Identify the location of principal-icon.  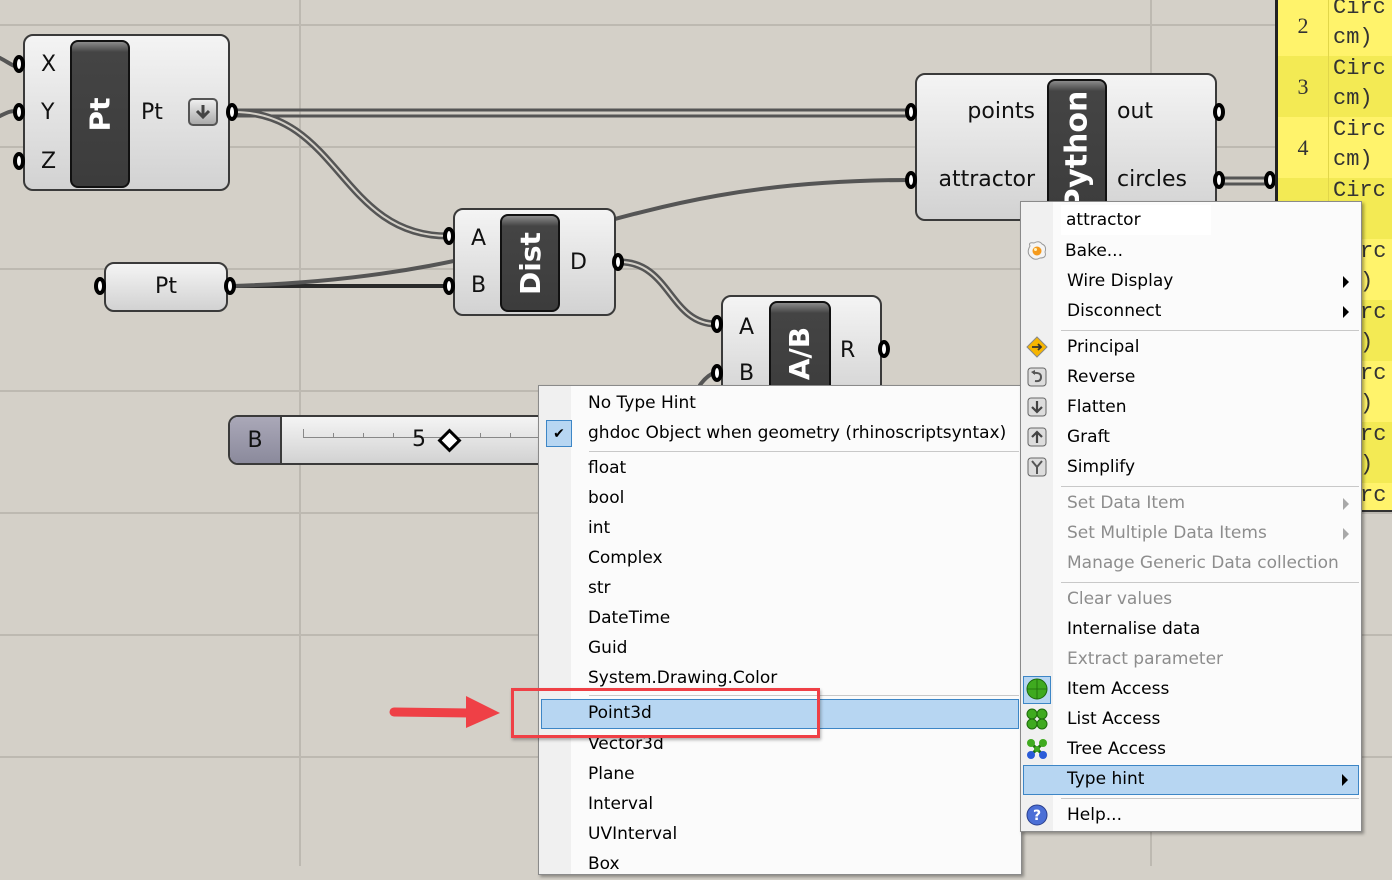
(1037, 347).